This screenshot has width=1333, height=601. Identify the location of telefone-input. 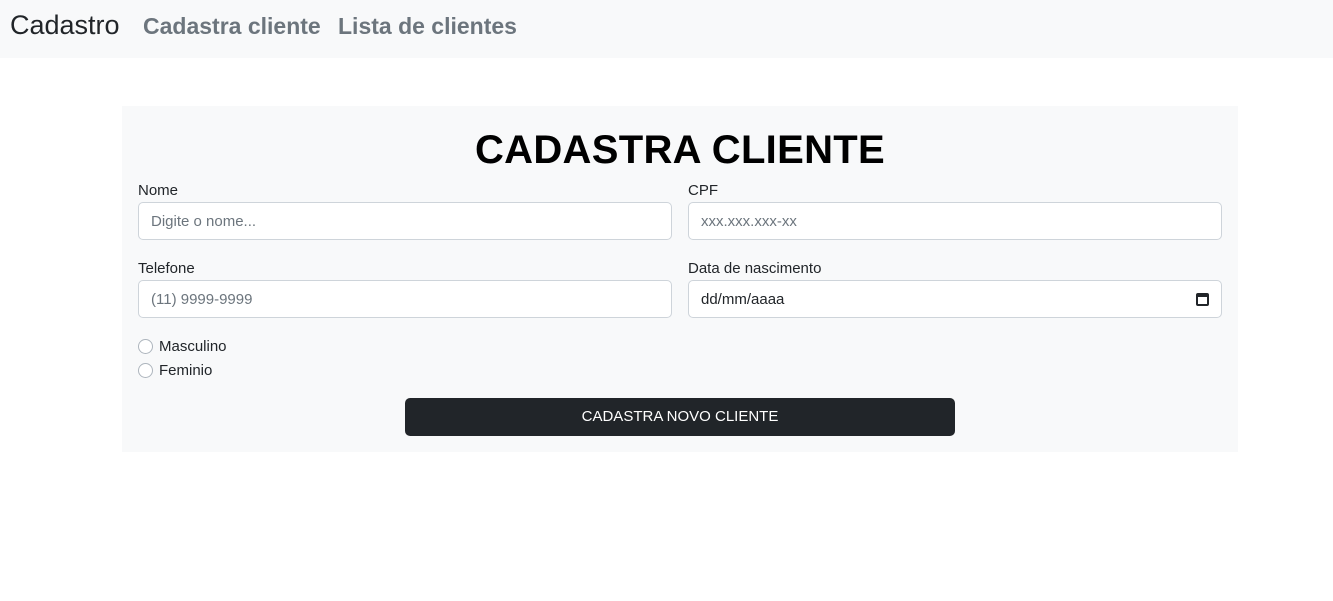
(405, 299).